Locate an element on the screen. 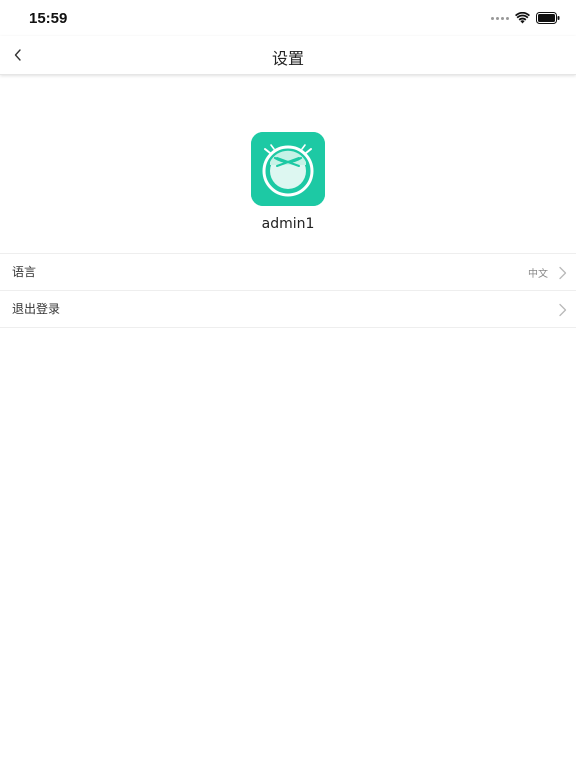  status-icons is located at coordinates (525, 18).